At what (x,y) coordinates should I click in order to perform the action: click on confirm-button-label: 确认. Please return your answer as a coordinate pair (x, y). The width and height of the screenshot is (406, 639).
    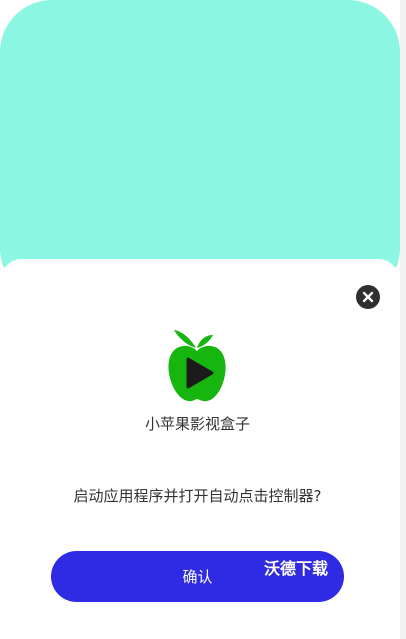
    Looking at the image, I should click on (197, 577).